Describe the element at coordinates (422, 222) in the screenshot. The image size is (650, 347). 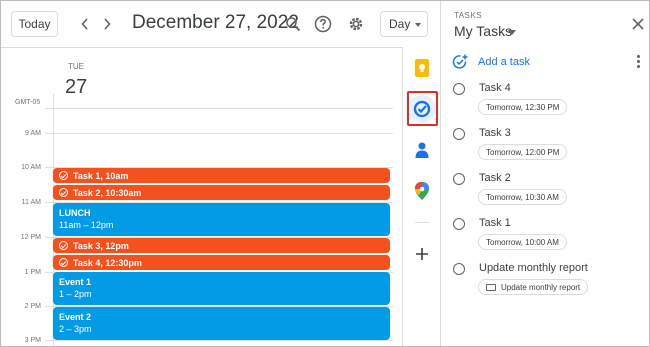
I see `divider` at that location.